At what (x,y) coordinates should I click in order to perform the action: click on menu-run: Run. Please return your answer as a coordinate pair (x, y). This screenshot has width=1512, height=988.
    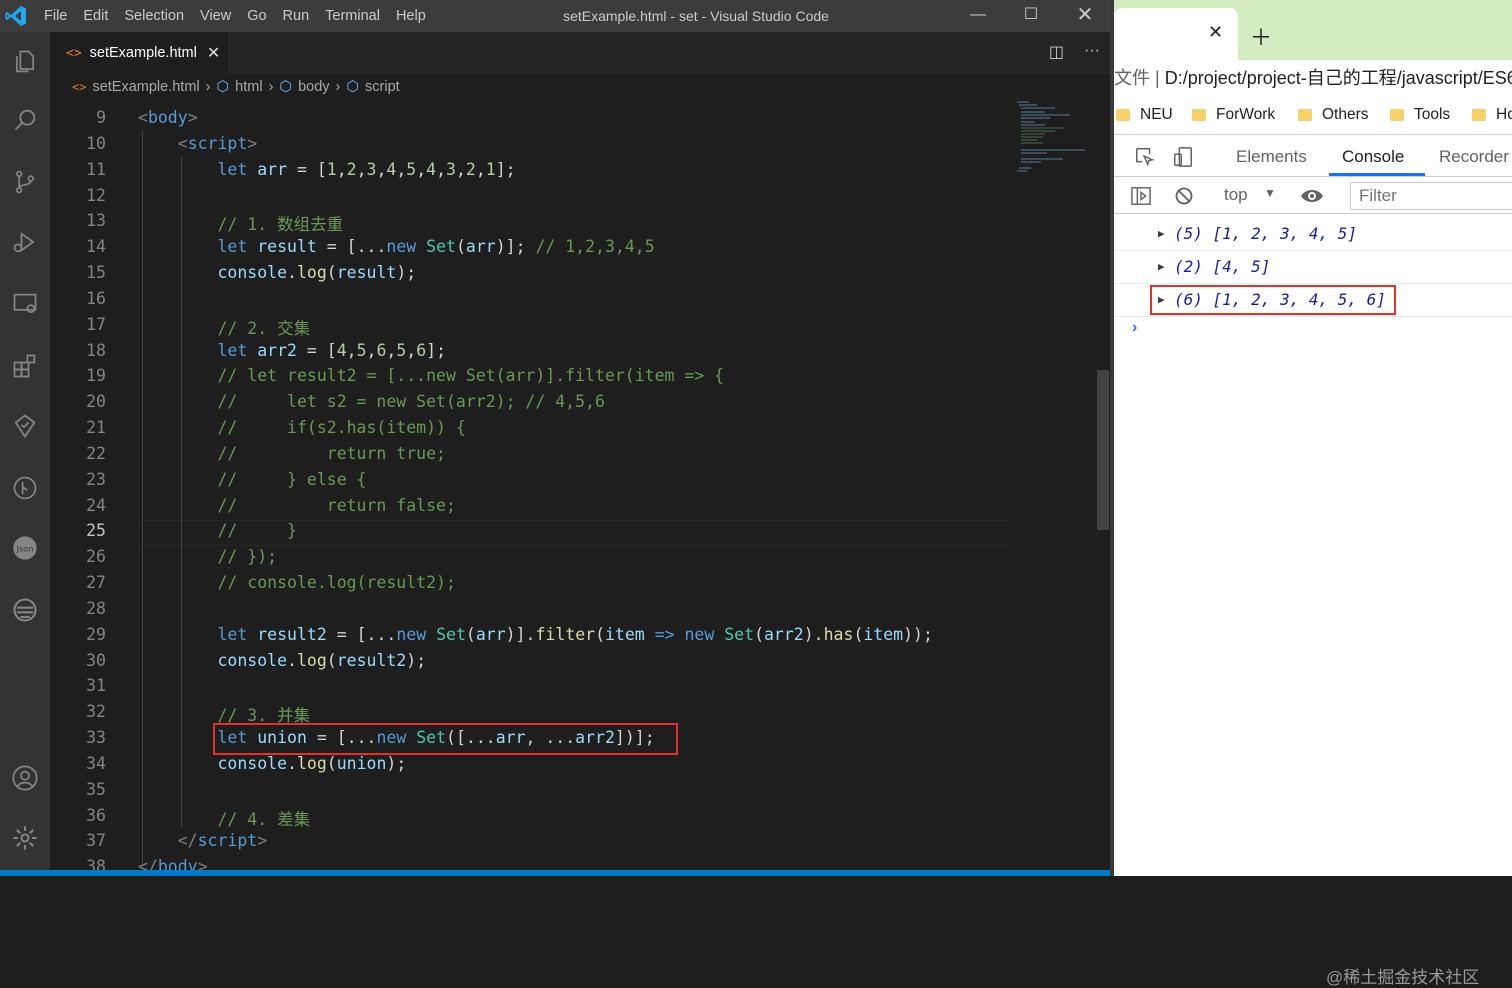
    Looking at the image, I should click on (296, 16).